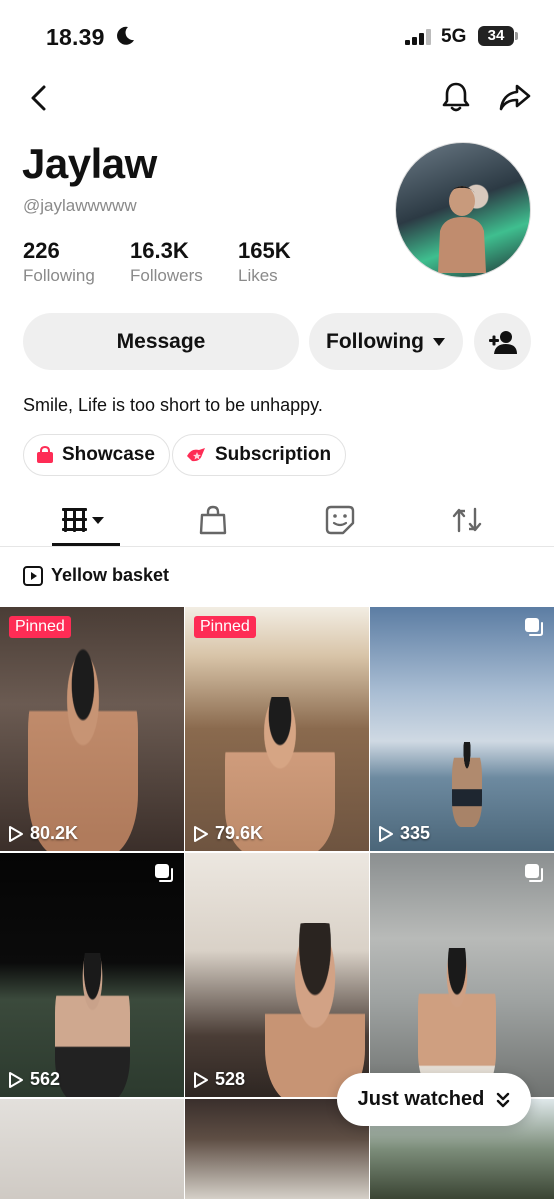 This screenshot has width=554, height=1199. I want to click on divider, so click(277, 546).